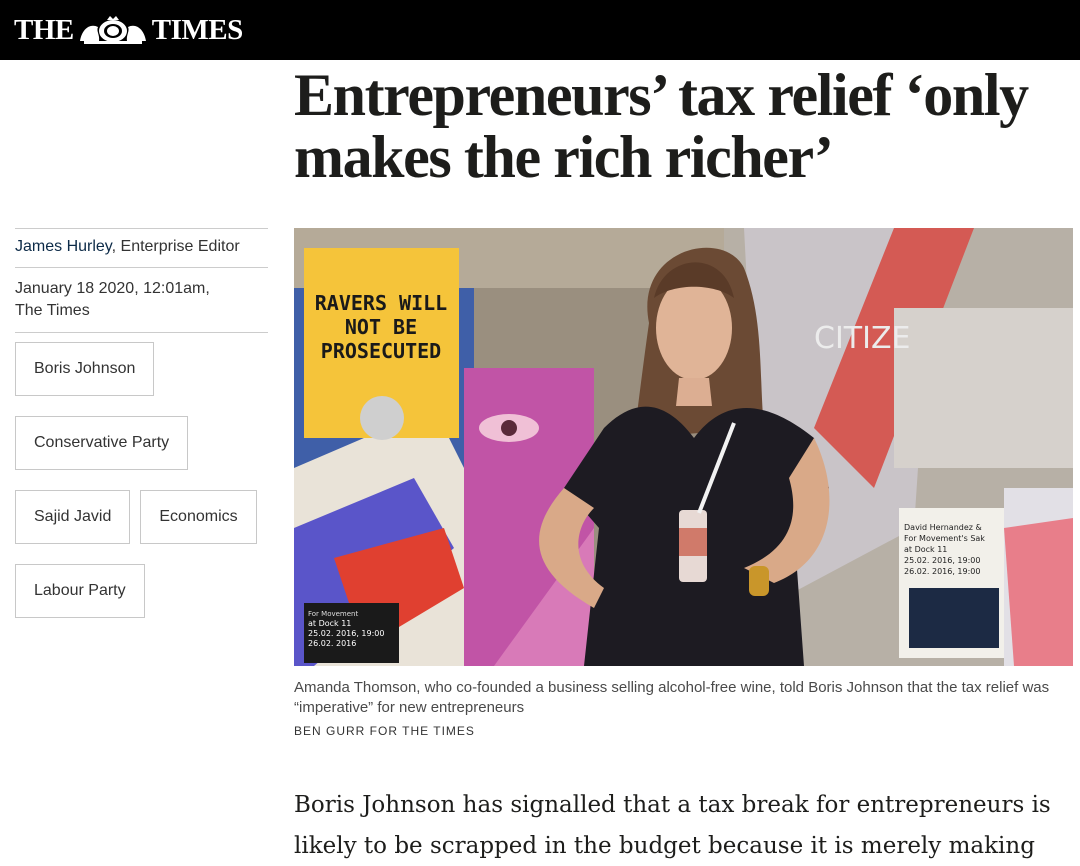 The width and height of the screenshot is (1080, 866). I want to click on byline: James Hurley, Enterprise Editor, so click(141, 248).